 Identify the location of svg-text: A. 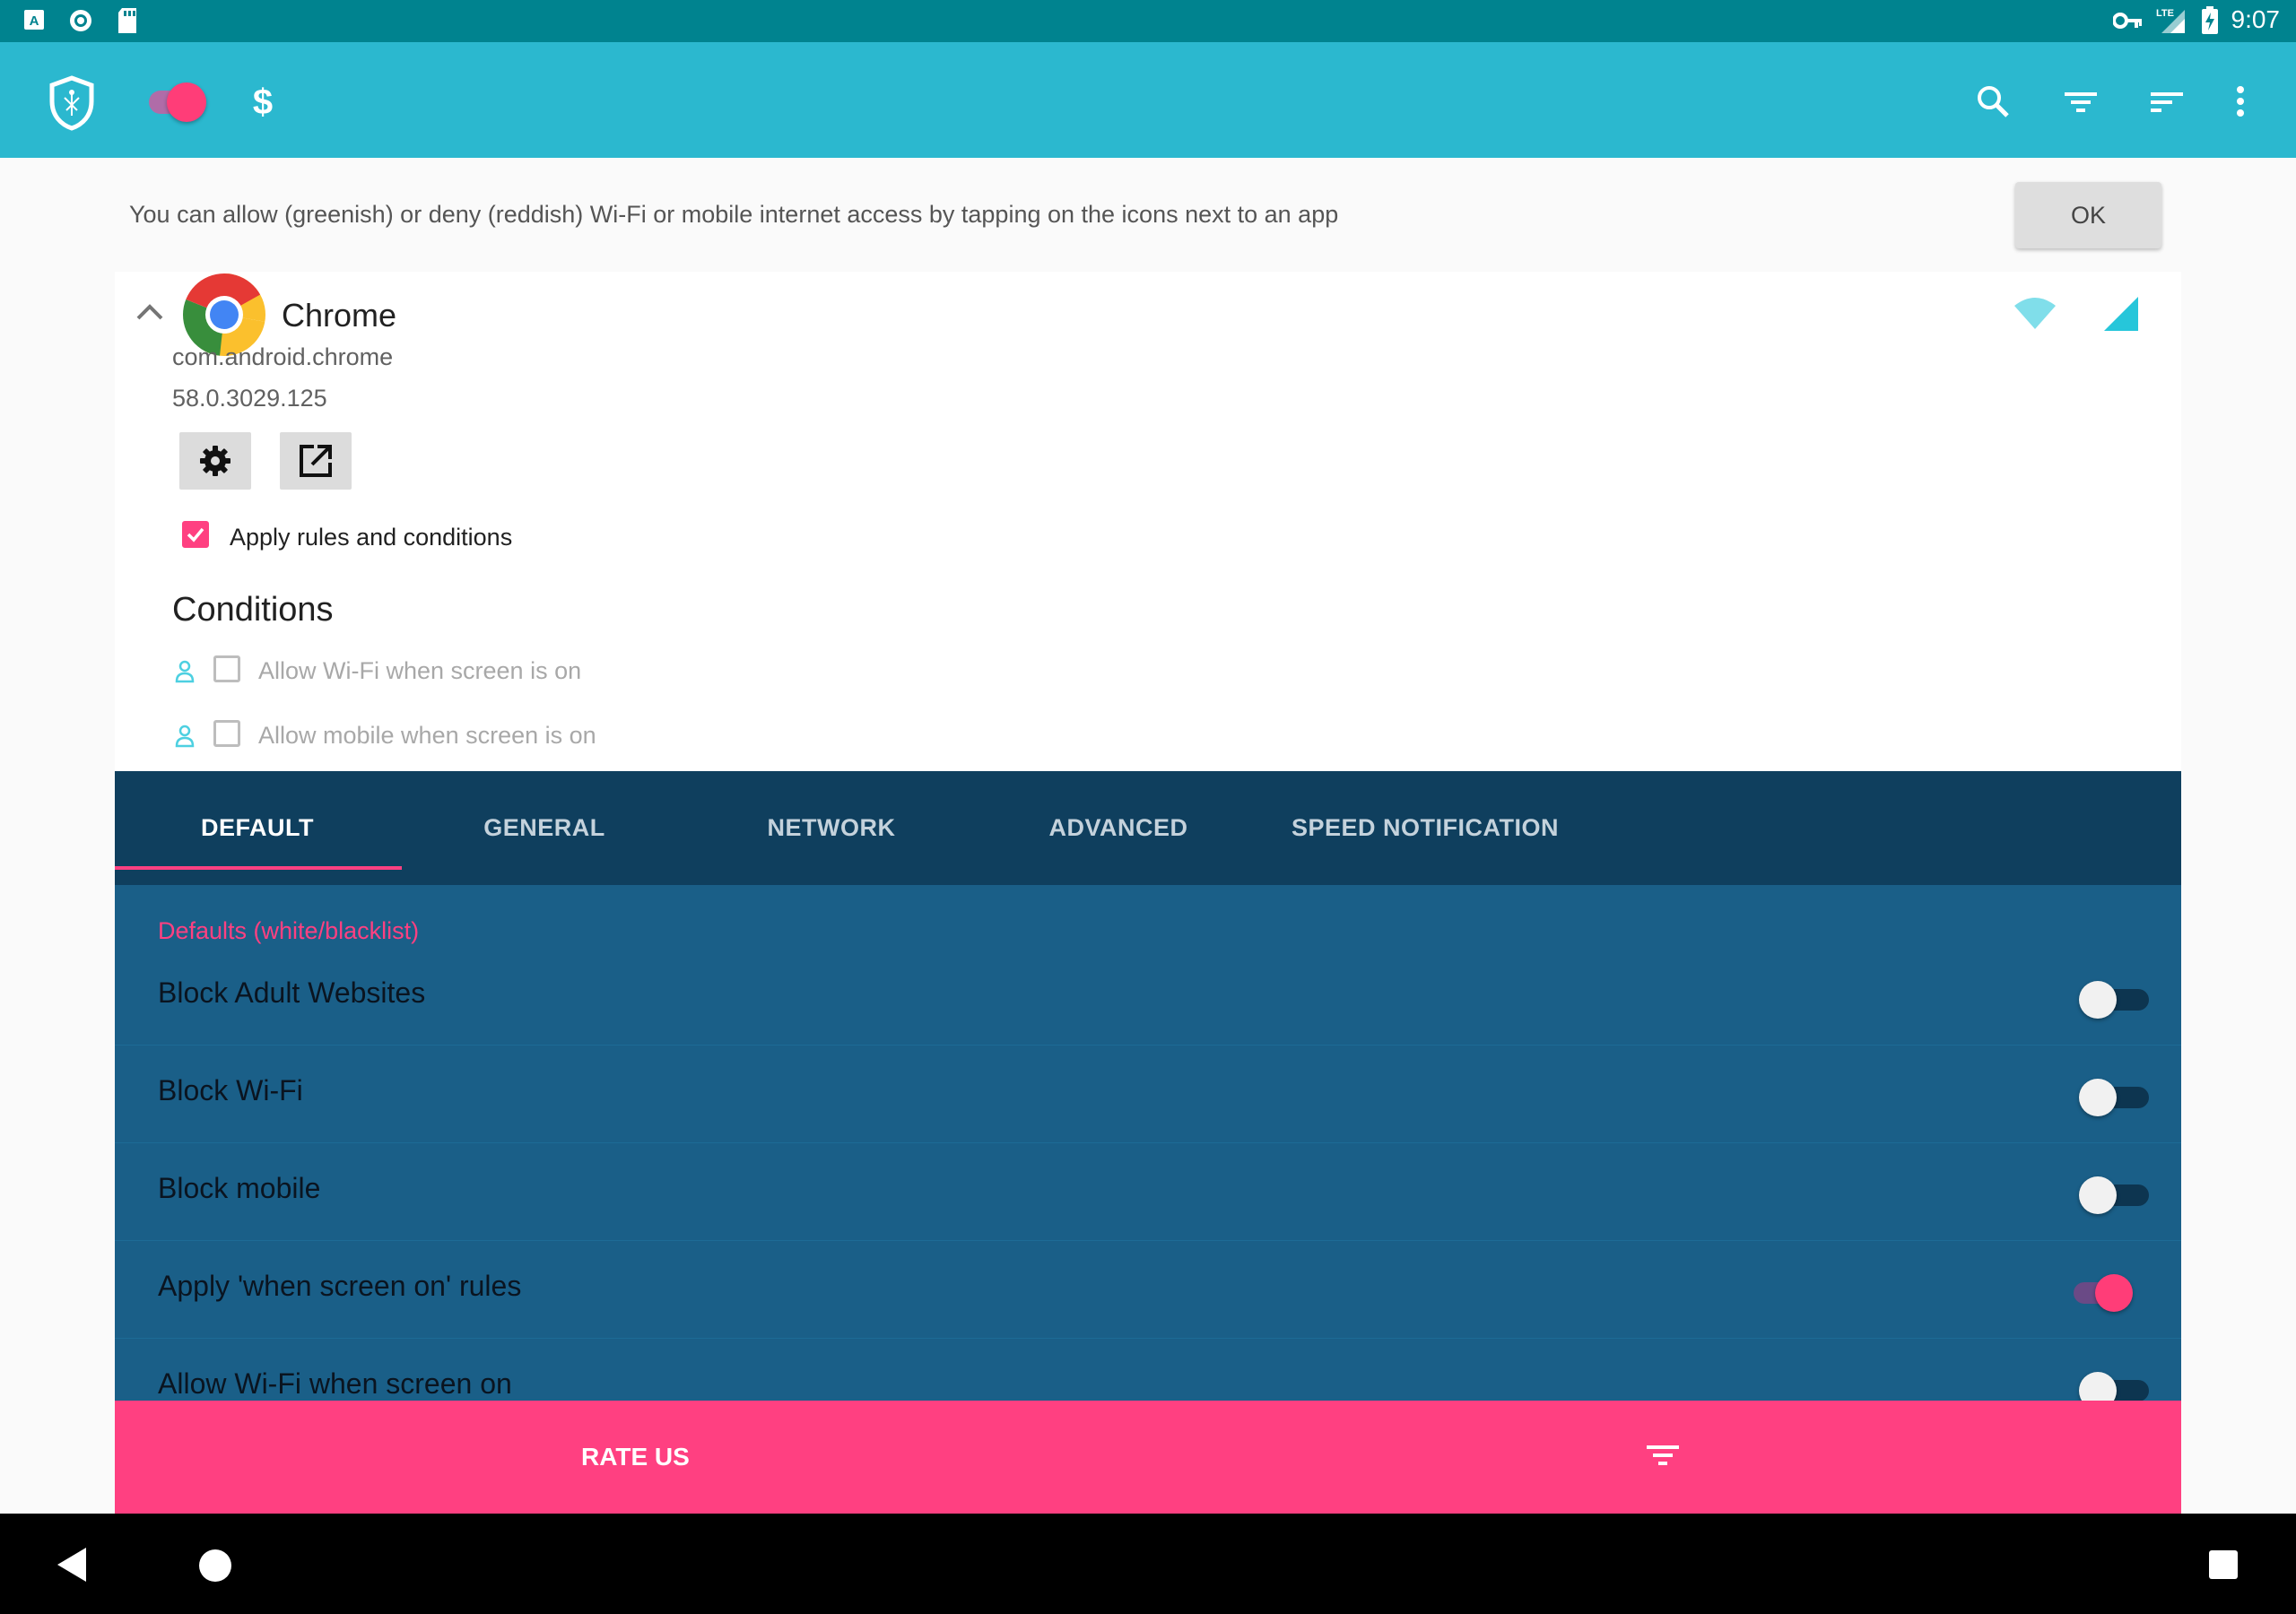
(34, 21).